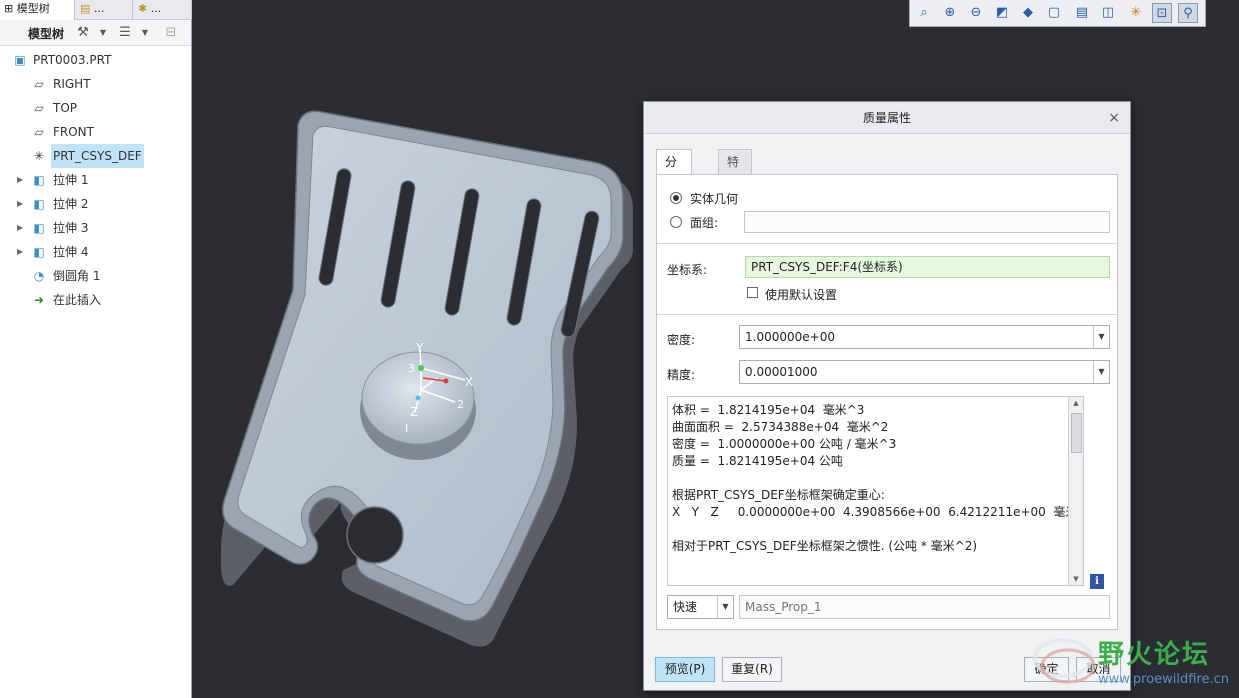  Describe the element at coordinates (1188, 13) in the screenshot. I see `annotation-display-icon: ⚲` at that location.